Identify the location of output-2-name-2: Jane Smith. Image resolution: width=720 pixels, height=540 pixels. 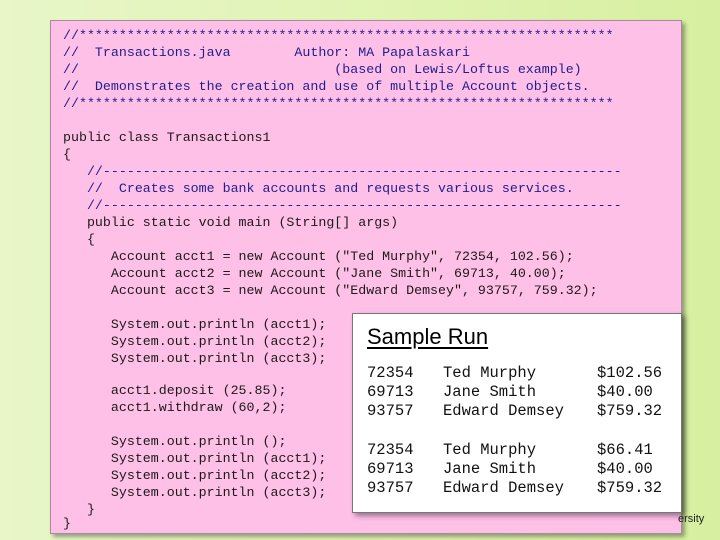
(490, 469).